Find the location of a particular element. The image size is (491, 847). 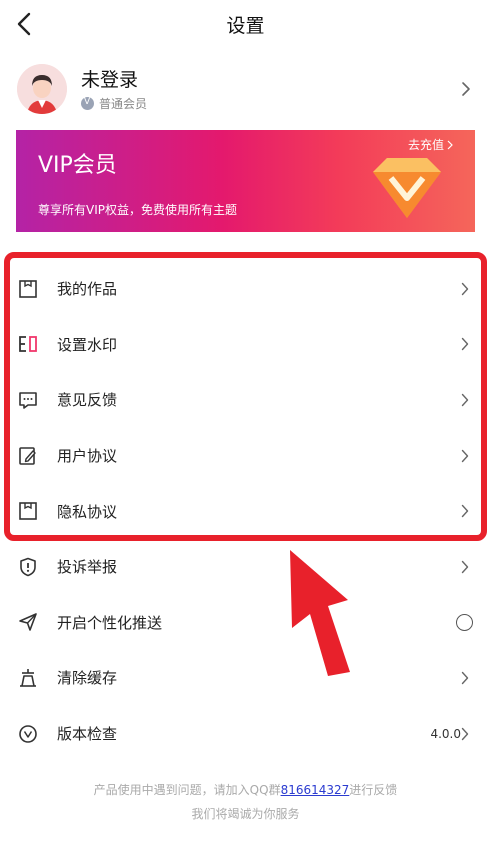

qq-group-link: 816614327 is located at coordinates (315, 790).